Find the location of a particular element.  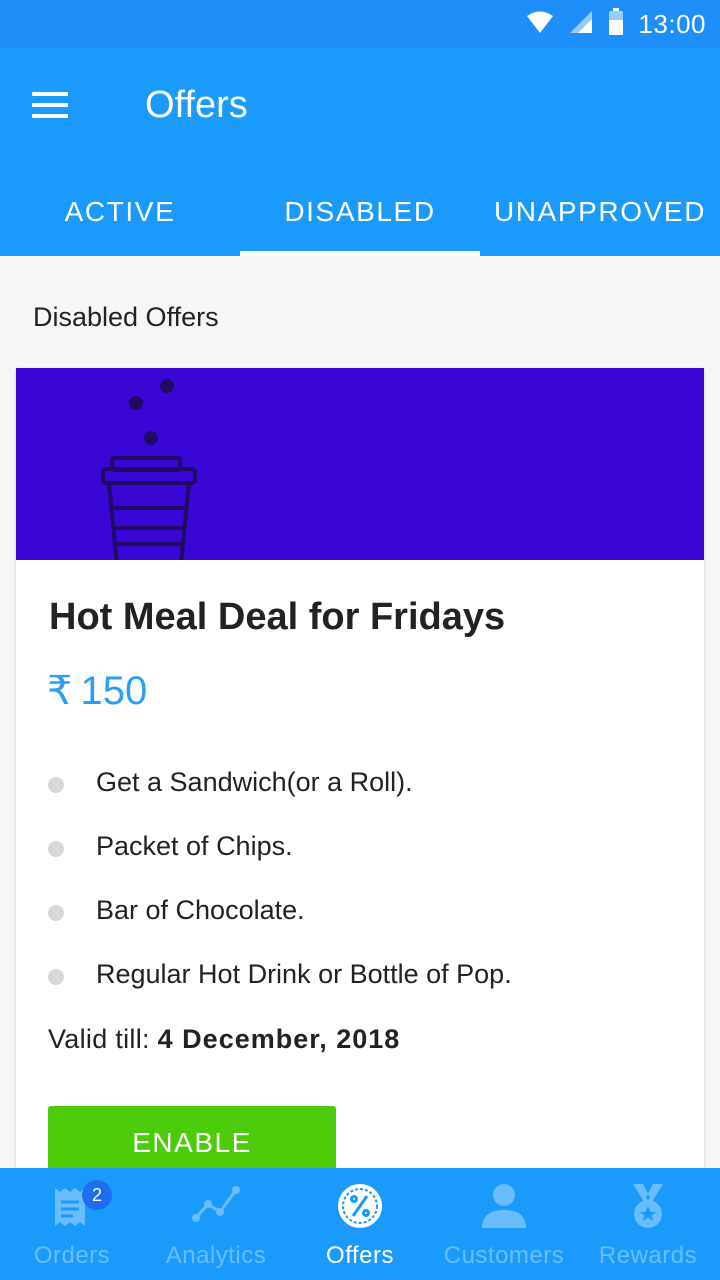

nav-rewards: Rewards is located at coordinates (648, 1224).